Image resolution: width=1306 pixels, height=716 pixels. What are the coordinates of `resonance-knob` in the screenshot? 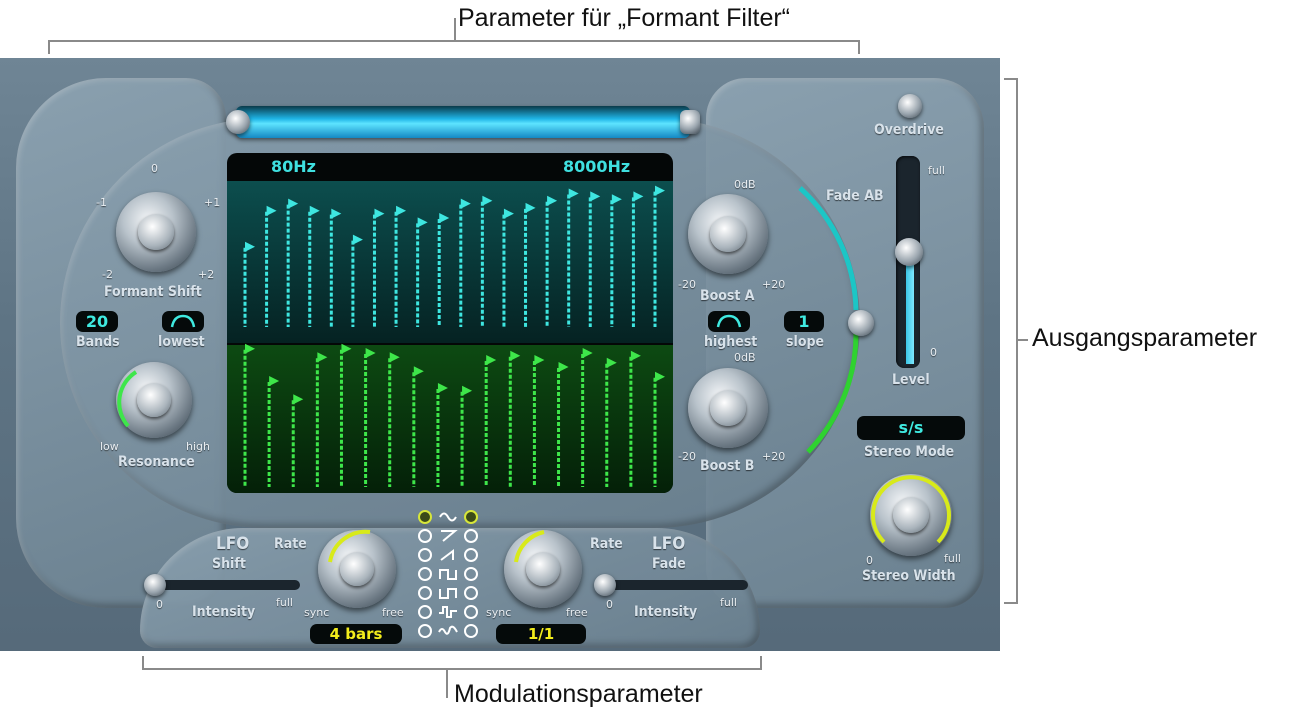 It's located at (154, 400).